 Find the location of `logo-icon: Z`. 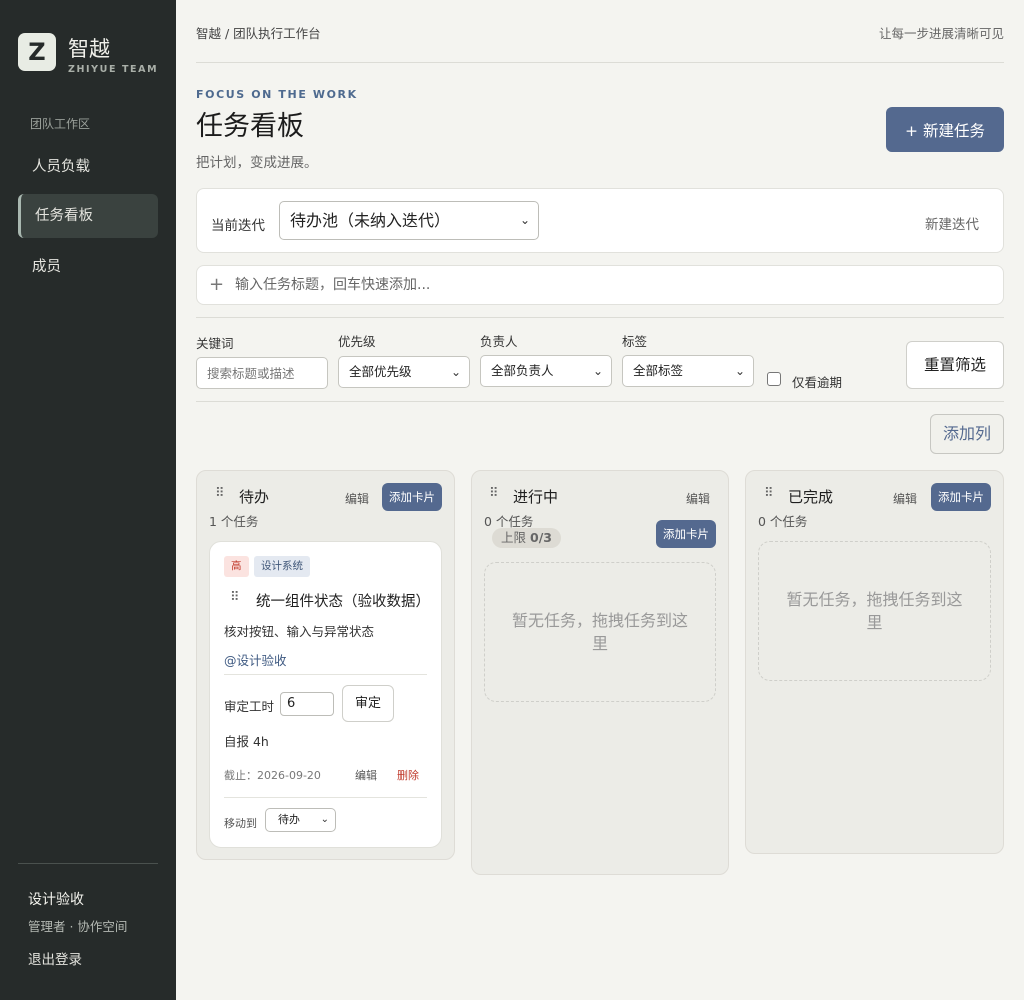

logo-icon: Z is located at coordinates (37, 52).